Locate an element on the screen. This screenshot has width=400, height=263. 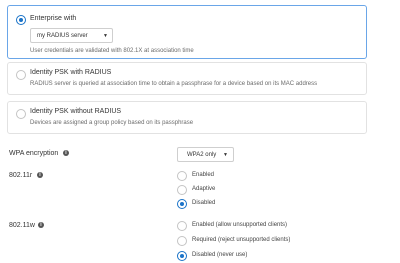
r80211-label: 802.11r is located at coordinates (21, 175).